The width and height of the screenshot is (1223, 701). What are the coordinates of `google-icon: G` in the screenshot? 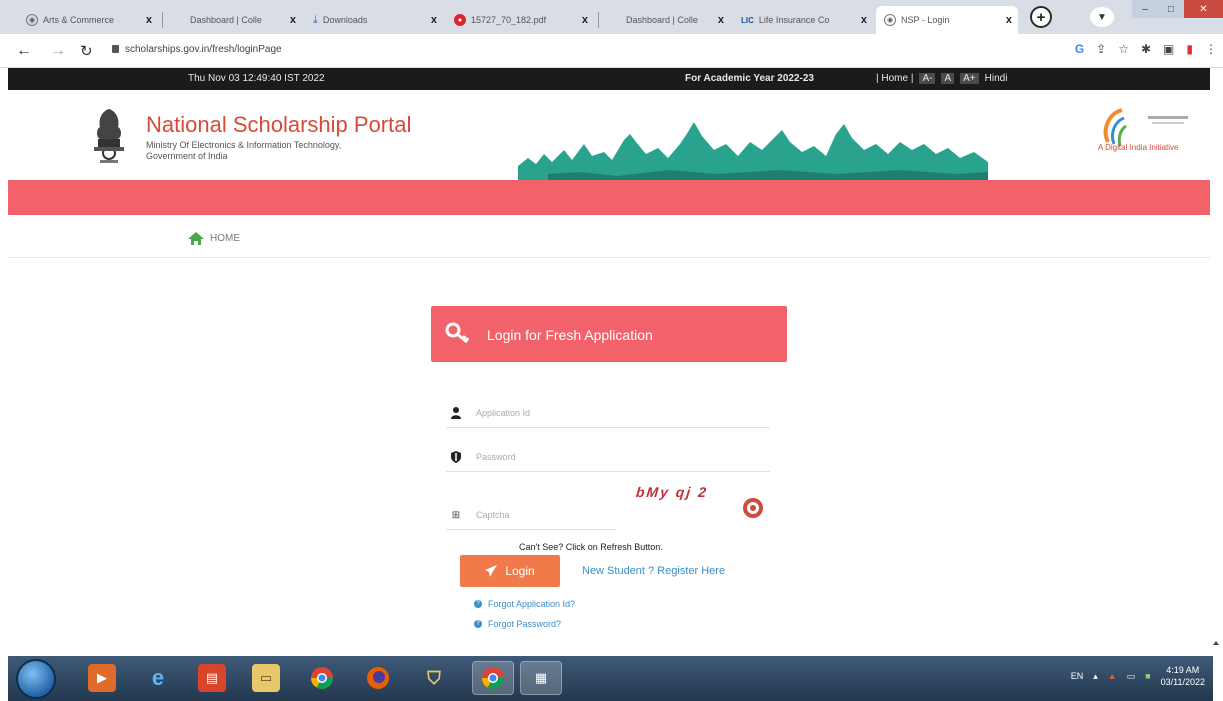 It's located at (1079, 49).